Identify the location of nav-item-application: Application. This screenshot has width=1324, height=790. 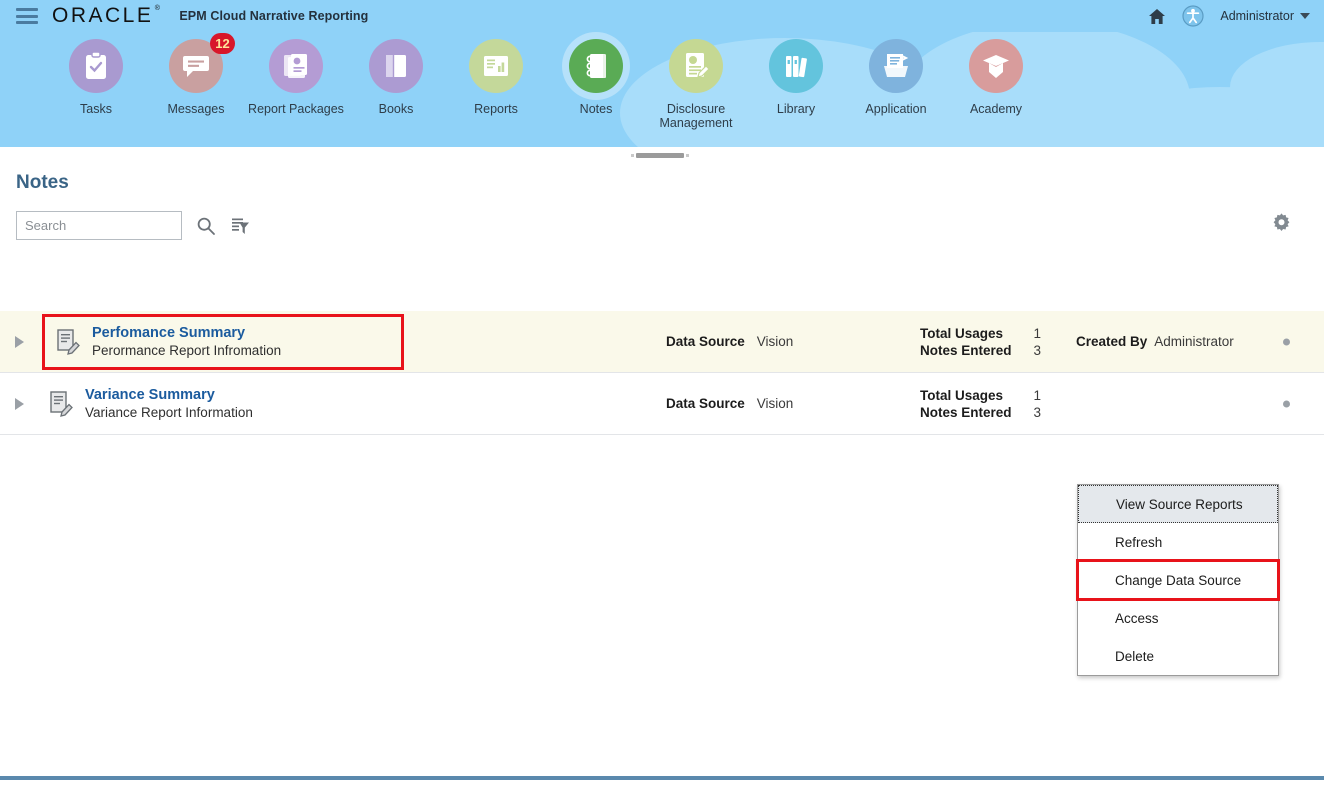
(896, 89).